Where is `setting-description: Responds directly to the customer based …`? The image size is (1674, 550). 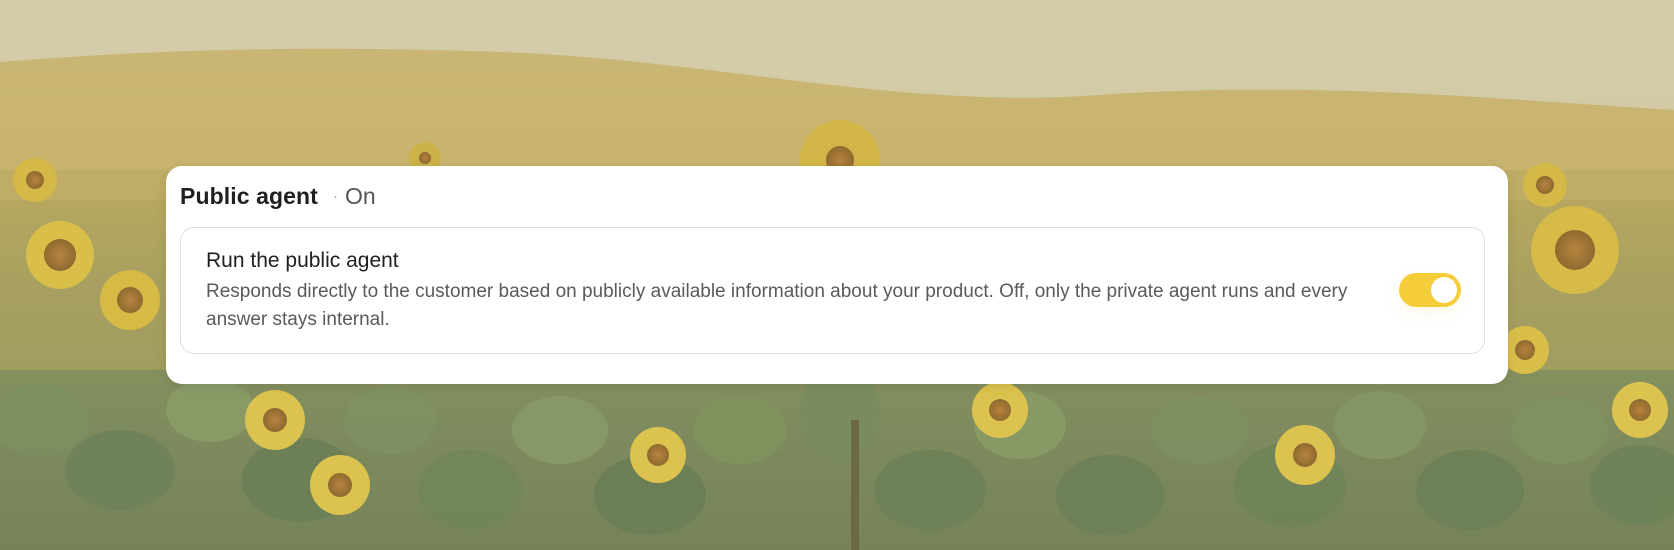
setting-description: Responds directly to the customer based … is located at coordinates (777, 305).